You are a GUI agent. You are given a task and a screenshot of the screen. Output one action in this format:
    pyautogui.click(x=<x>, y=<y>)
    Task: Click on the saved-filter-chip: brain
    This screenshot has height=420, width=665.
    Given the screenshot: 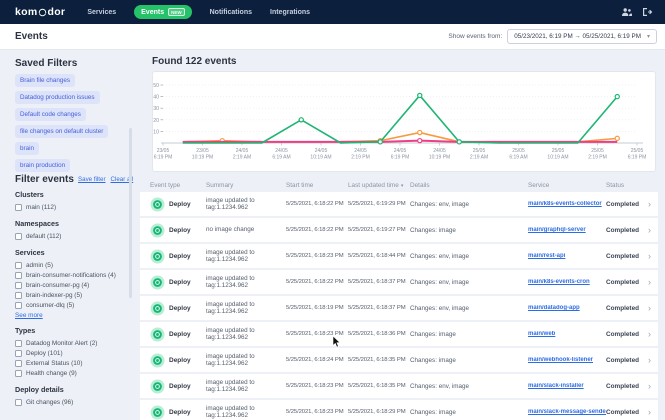 What is the action you would take?
    pyautogui.click(x=27, y=148)
    